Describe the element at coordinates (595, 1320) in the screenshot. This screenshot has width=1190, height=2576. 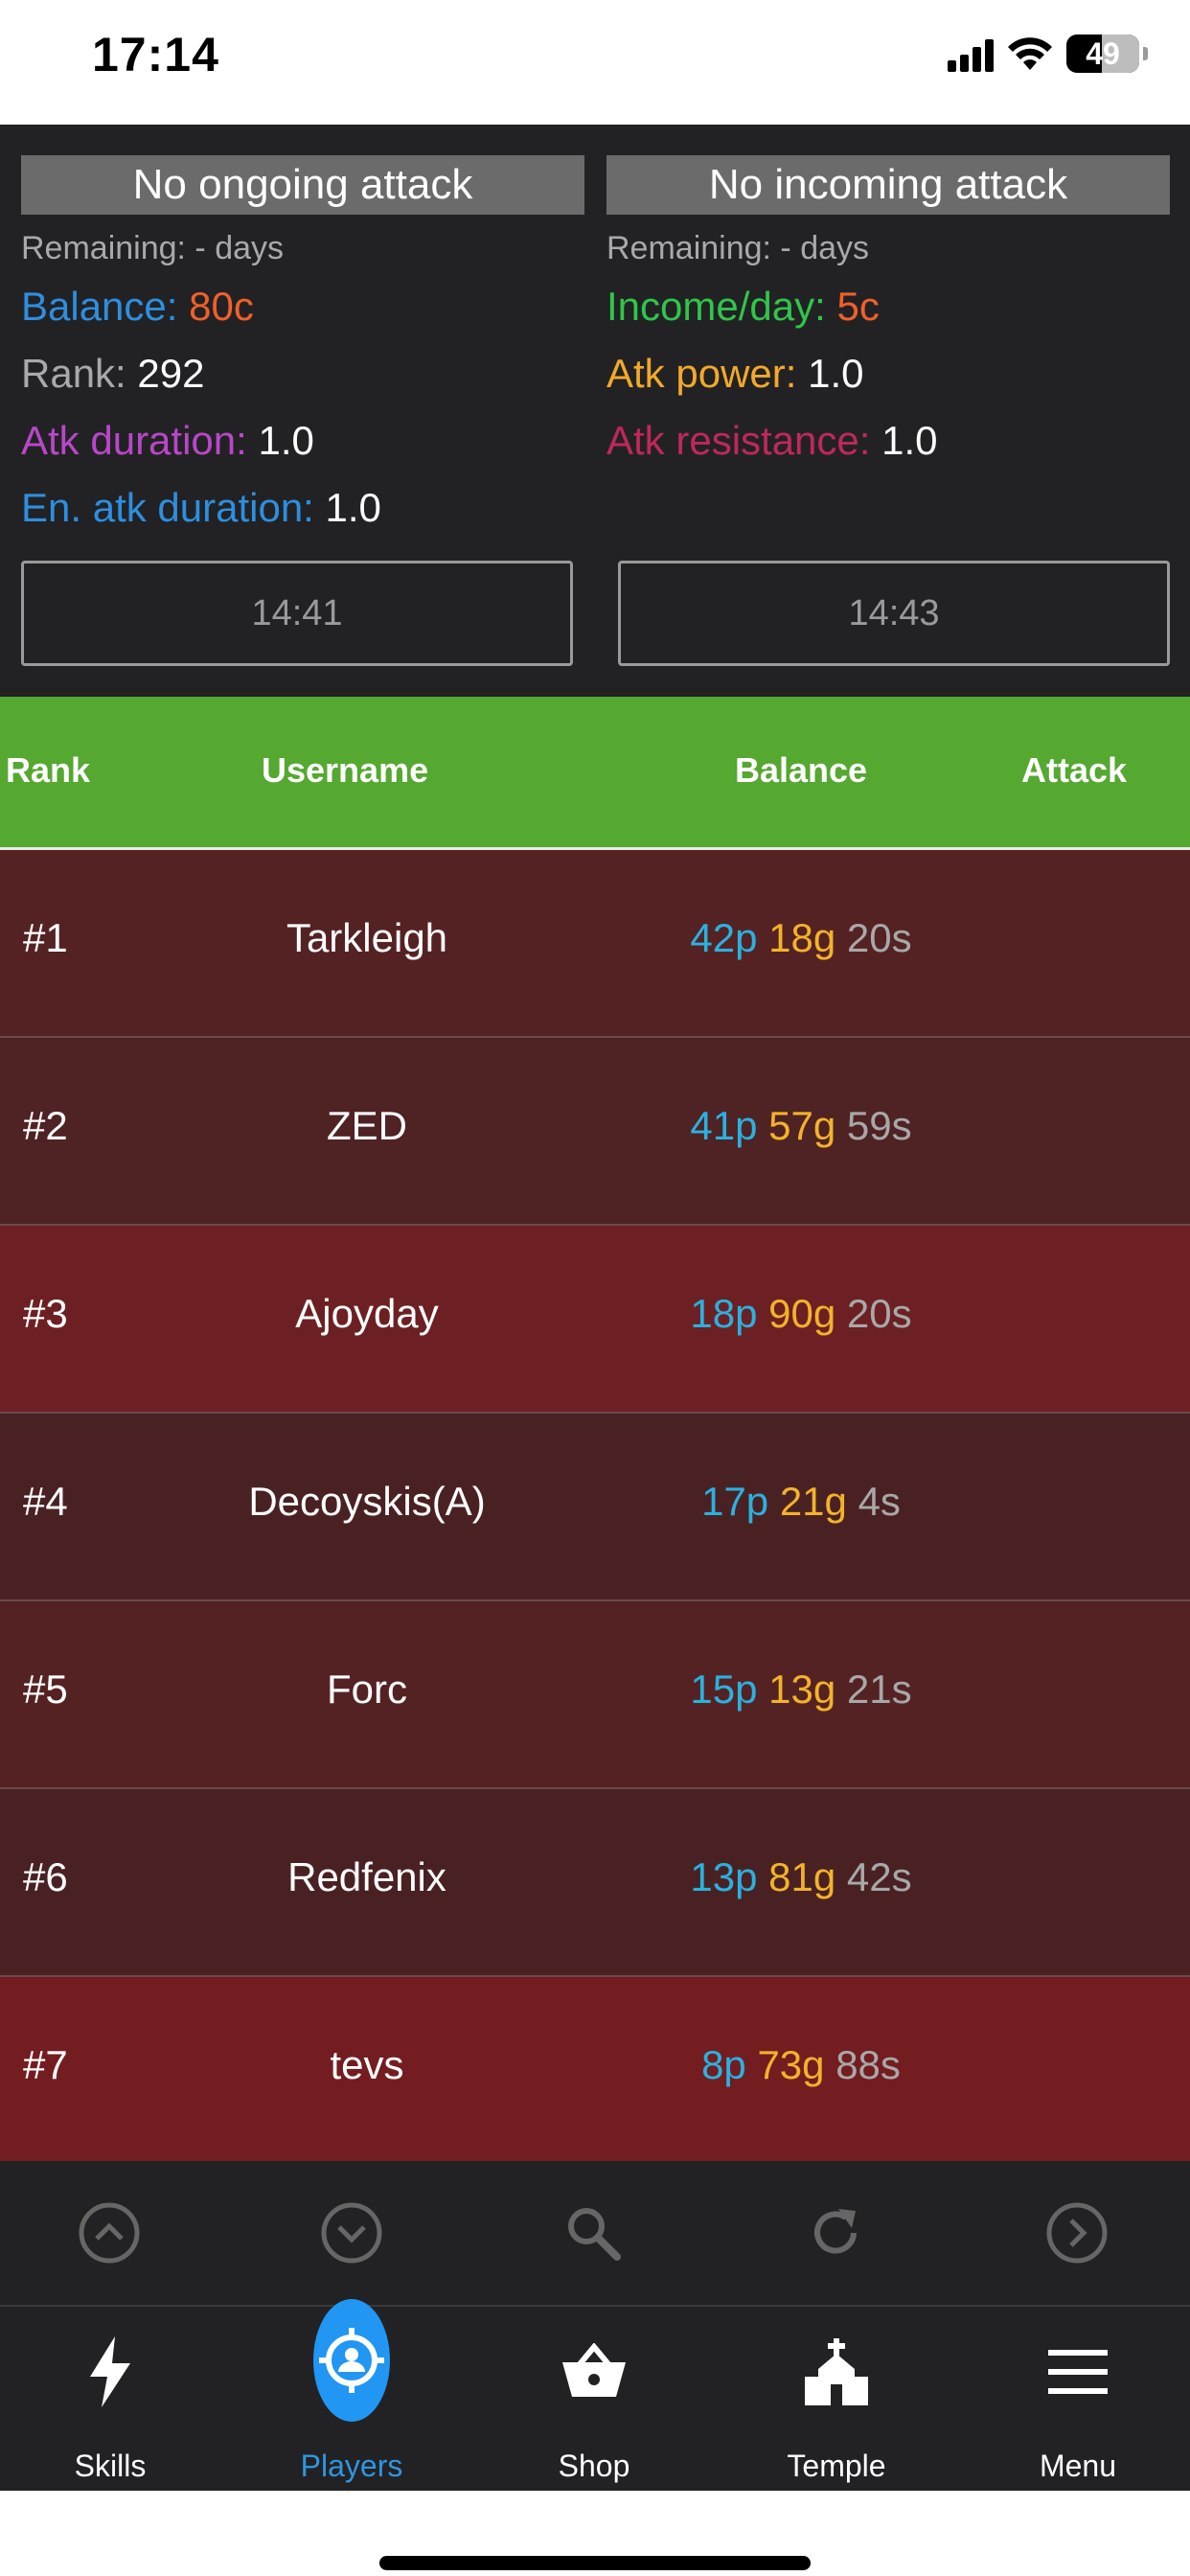
I see `table-row: #3 Ajoyday 18p 90g 20s` at that location.